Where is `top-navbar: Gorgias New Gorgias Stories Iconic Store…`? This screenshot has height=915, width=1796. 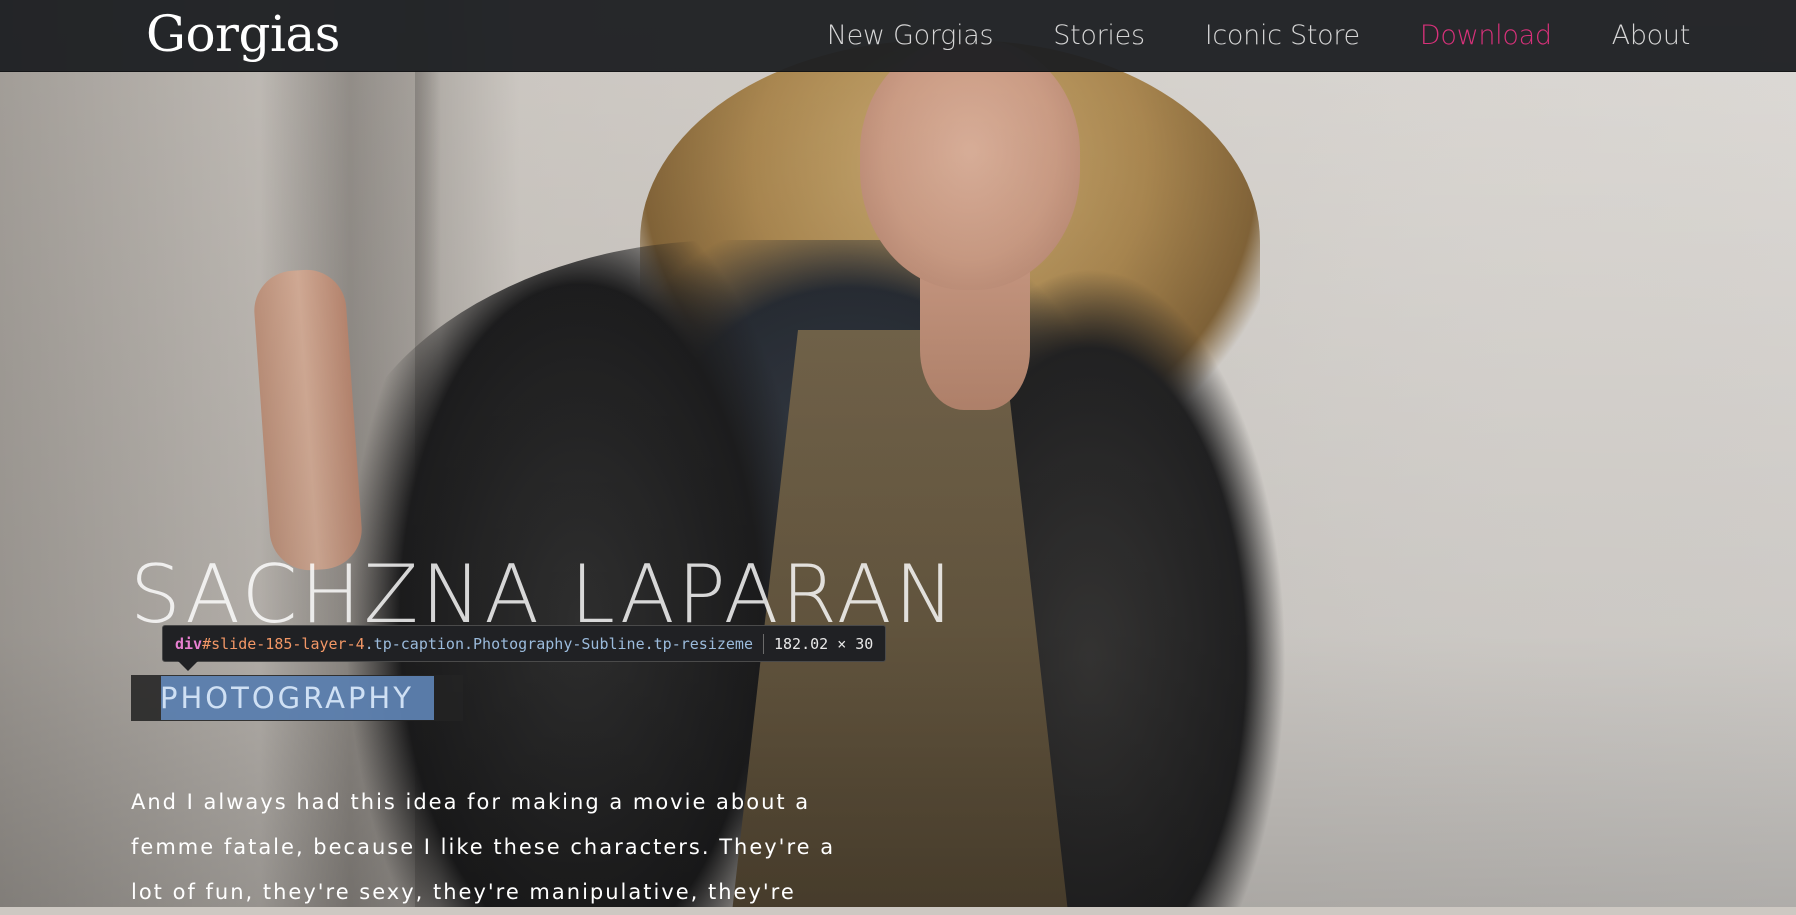
top-navbar: Gorgias New Gorgias Stories Iconic Store… is located at coordinates (898, 36).